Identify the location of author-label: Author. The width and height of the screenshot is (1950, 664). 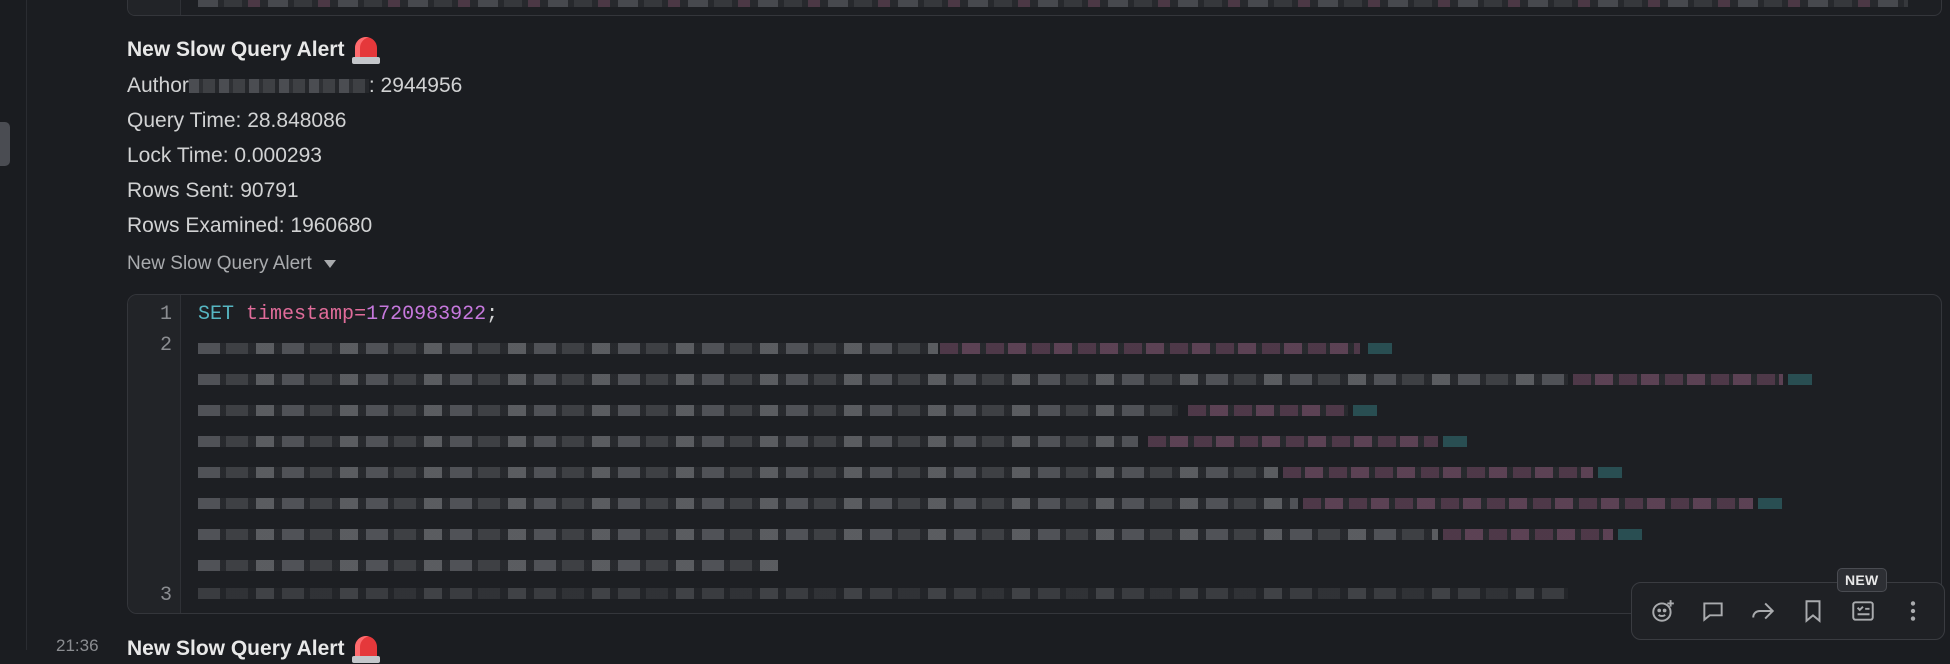
(158, 85).